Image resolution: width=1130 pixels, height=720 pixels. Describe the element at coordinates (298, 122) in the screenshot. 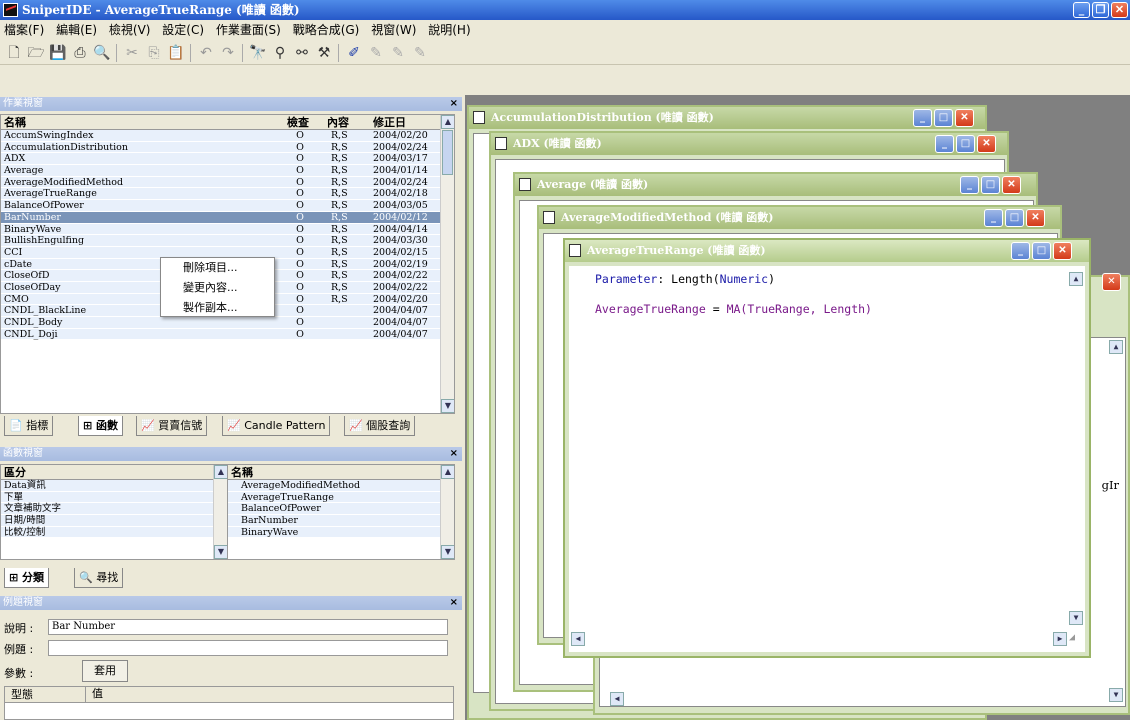

I see `col-check-header: 檢查` at that location.